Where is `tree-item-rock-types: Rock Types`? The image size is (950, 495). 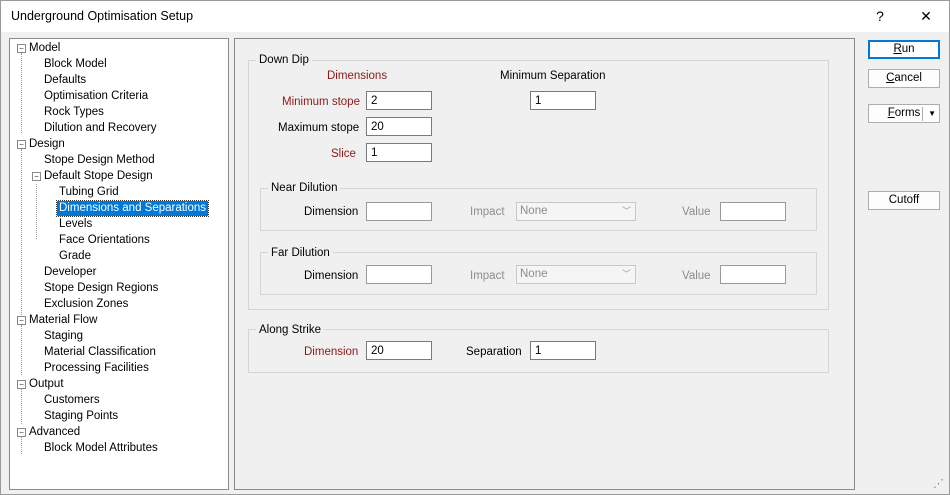
tree-item-rock-types: Rock Types is located at coordinates (74, 112).